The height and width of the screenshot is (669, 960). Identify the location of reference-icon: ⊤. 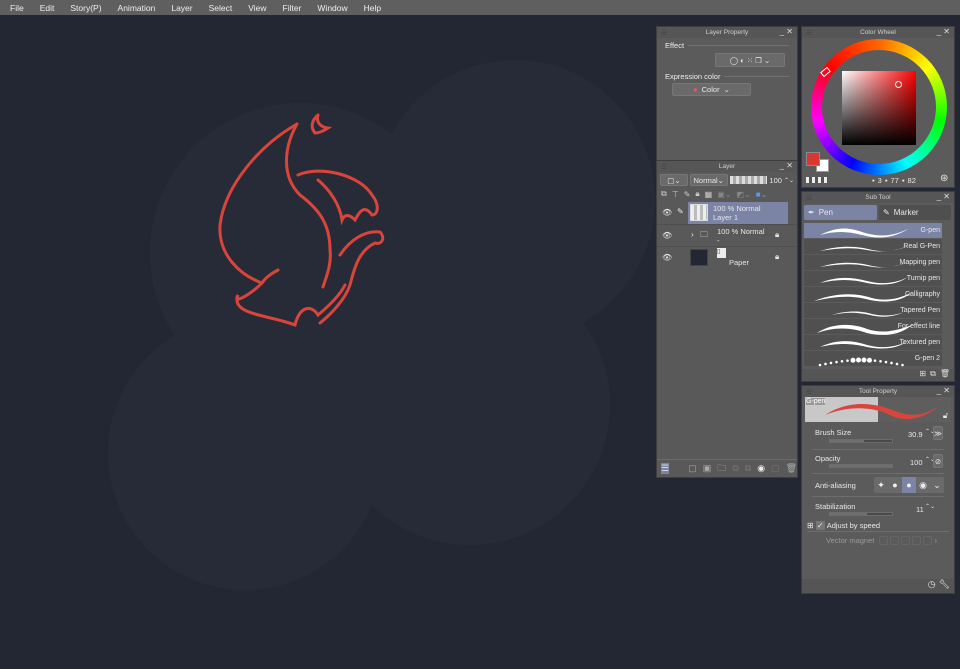
(675, 194).